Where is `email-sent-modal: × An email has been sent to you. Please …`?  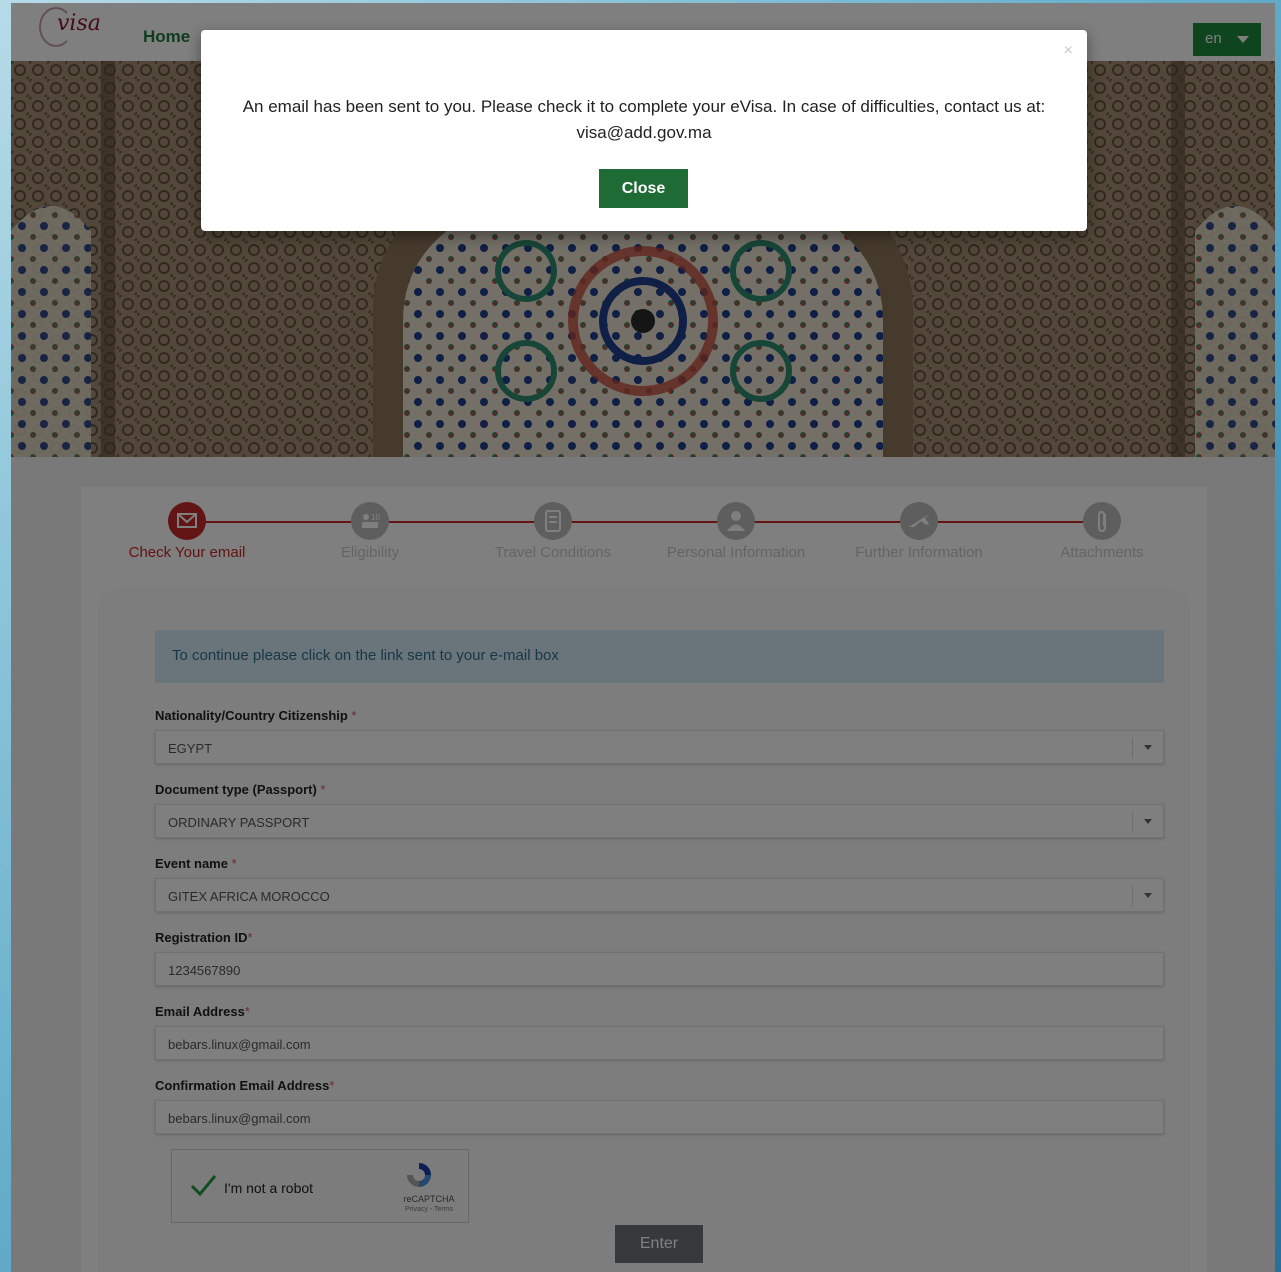
email-sent-modal: × An email has been sent to you. Please … is located at coordinates (644, 130).